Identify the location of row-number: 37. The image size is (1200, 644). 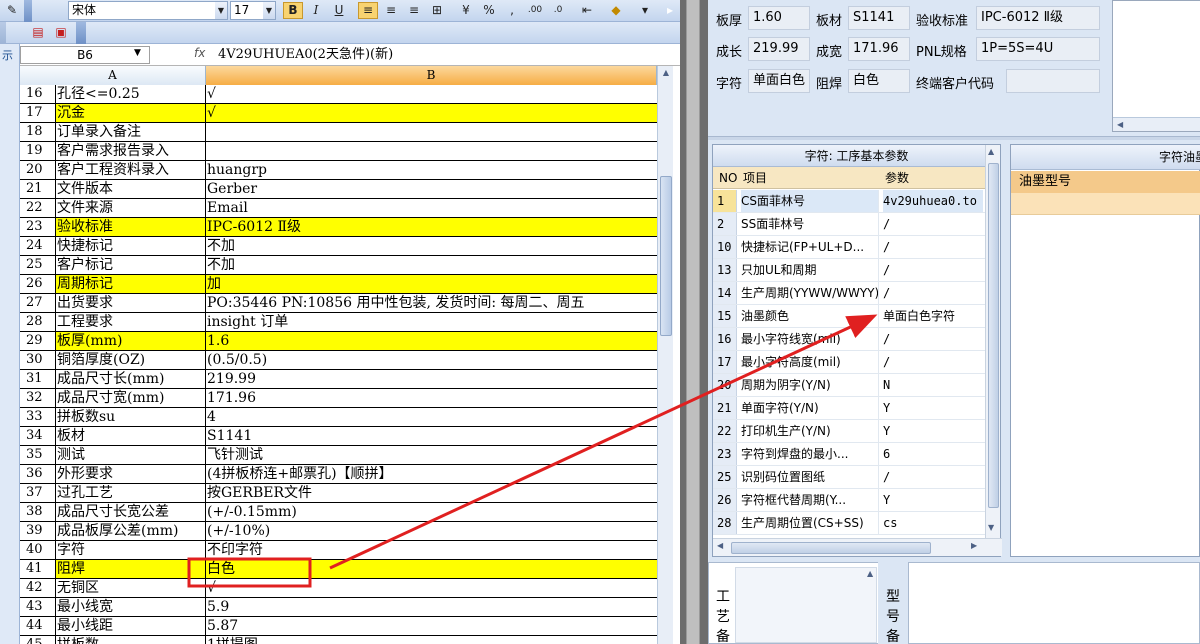
(38, 493).